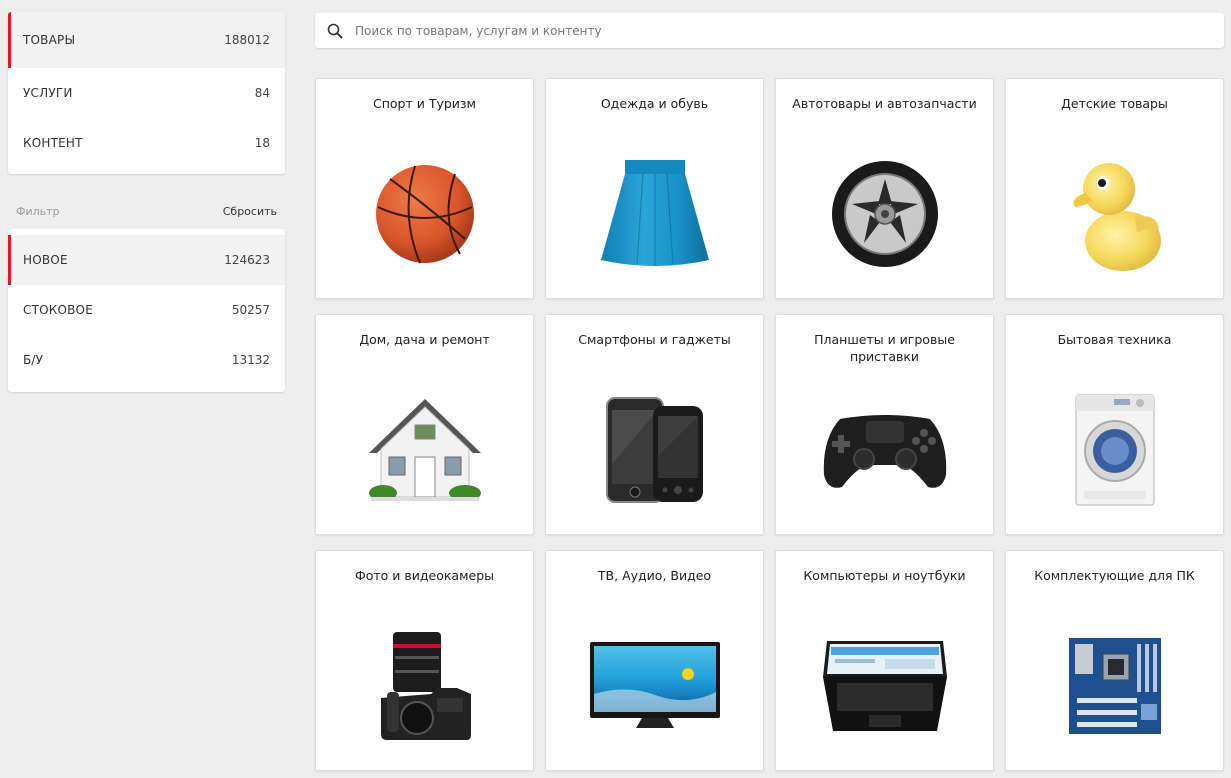 This screenshot has height=778, width=1231. I want to click on condition-item-count: 13132, so click(250, 360).